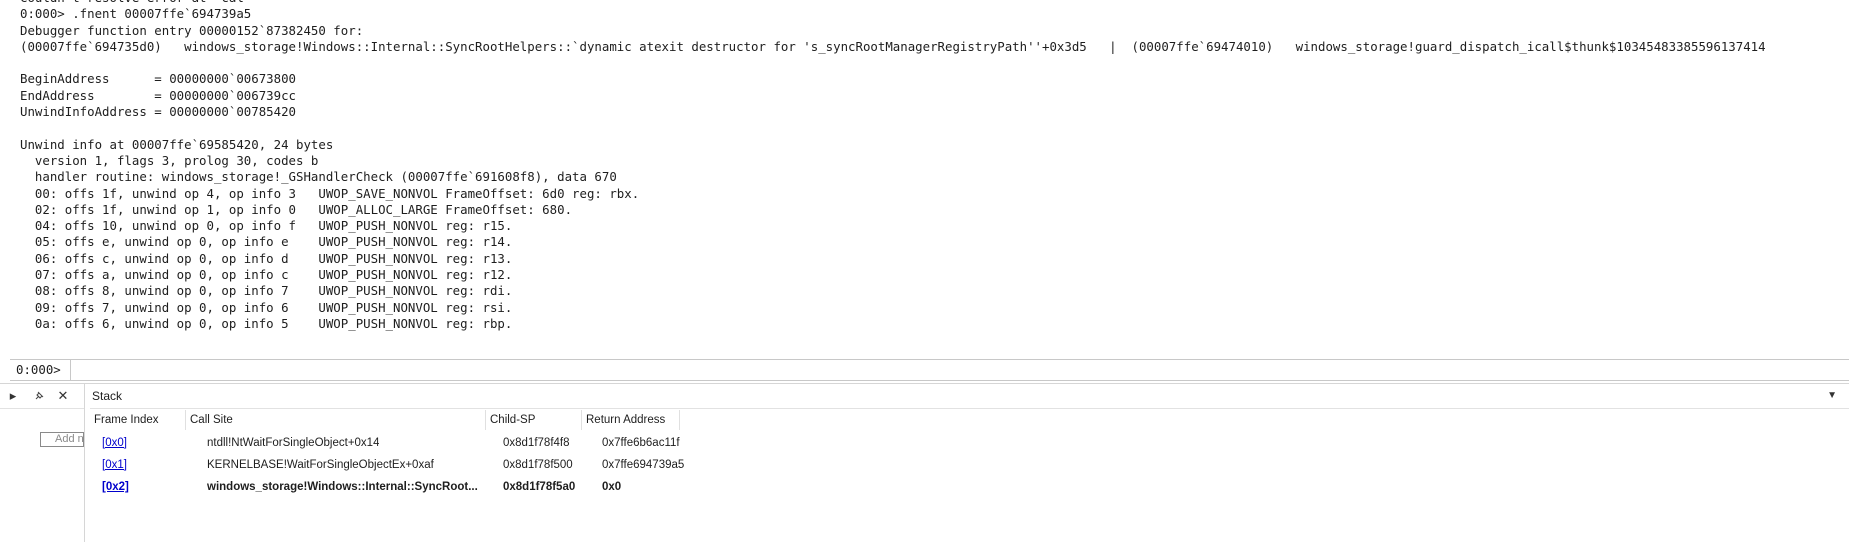 The height and width of the screenshot is (542, 1849). Describe the element at coordinates (107, 396) in the screenshot. I see `stack-pane-title: Stack` at that location.